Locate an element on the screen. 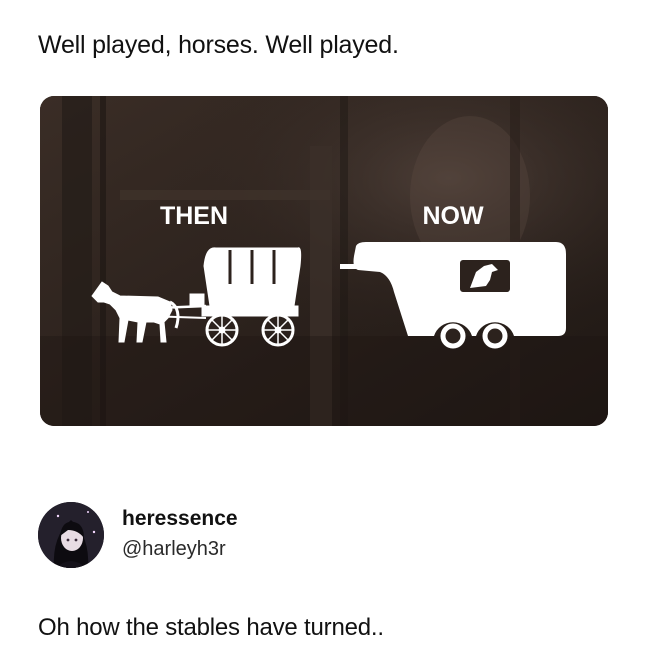 The width and height of the screenshot is (646, 665). avatar-illustration is located at coordinates (71, 535).